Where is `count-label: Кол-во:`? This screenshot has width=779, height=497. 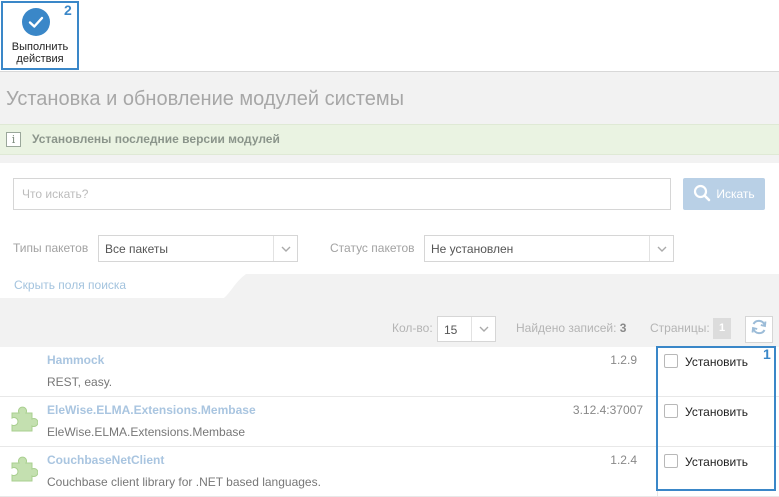 count-label: Кол-во: is located at coordinates (412, 328).